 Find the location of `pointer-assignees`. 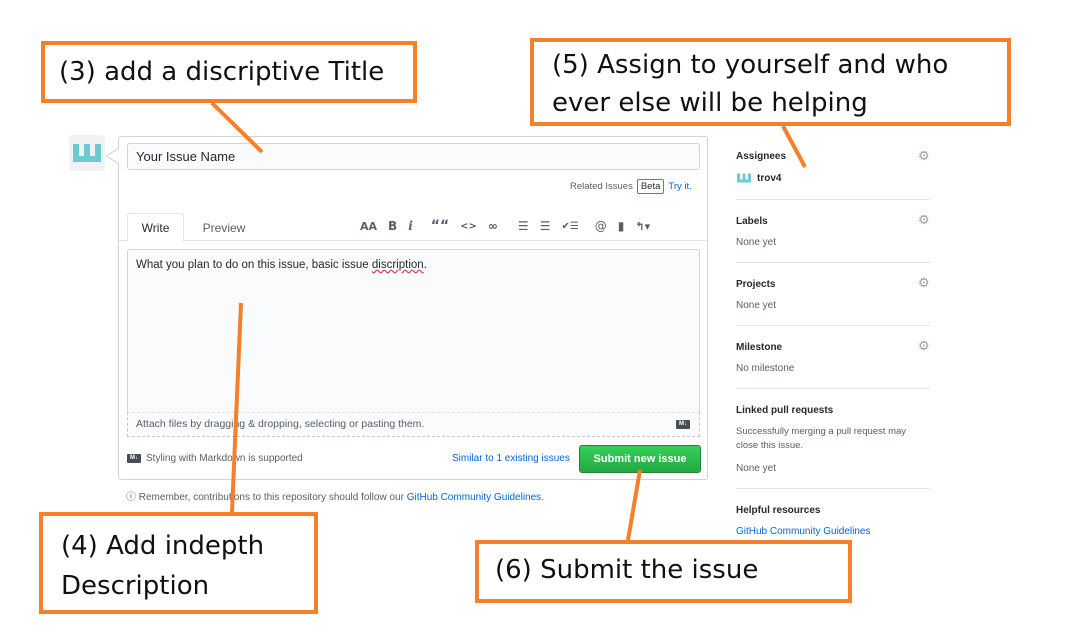

pointer-assignees is located at coordinates (794, 146).